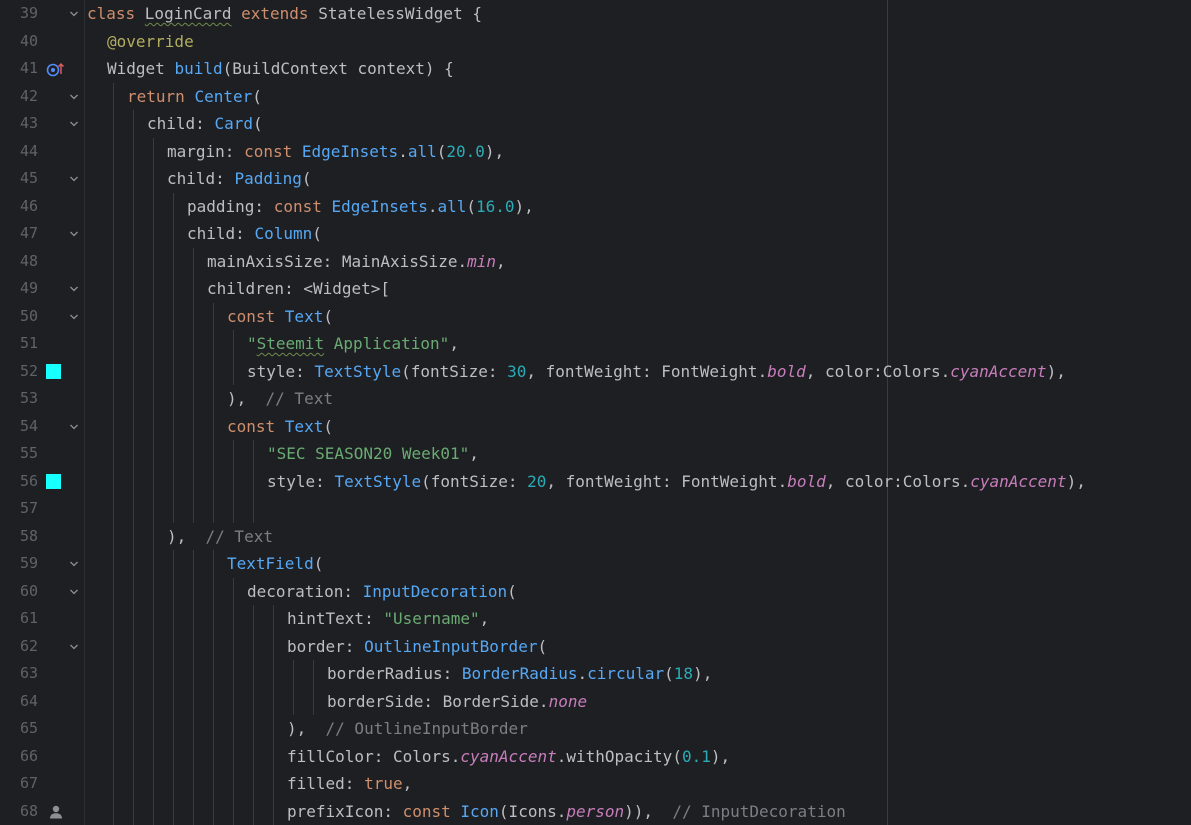 Image resolution: width=1191 pixels, height=825 pixels. Describe the element at coordinates (595, 647) in the screenshot. I see `code-line: 62 border: OutlineInputBorder(` at that location.